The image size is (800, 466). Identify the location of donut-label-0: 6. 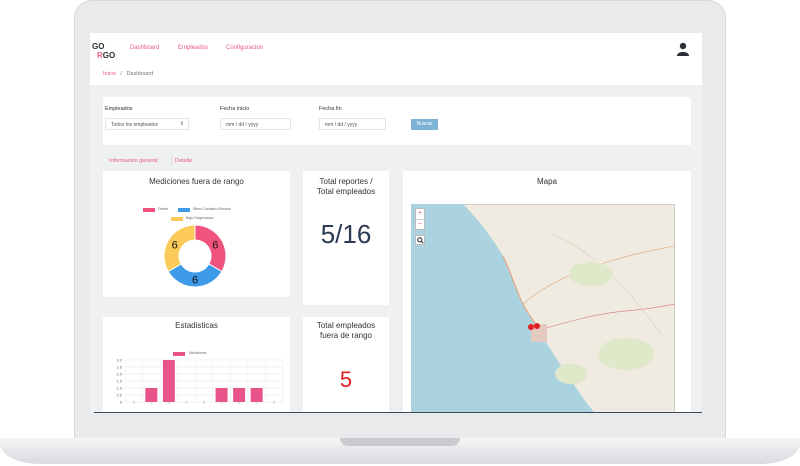
(215, 245).